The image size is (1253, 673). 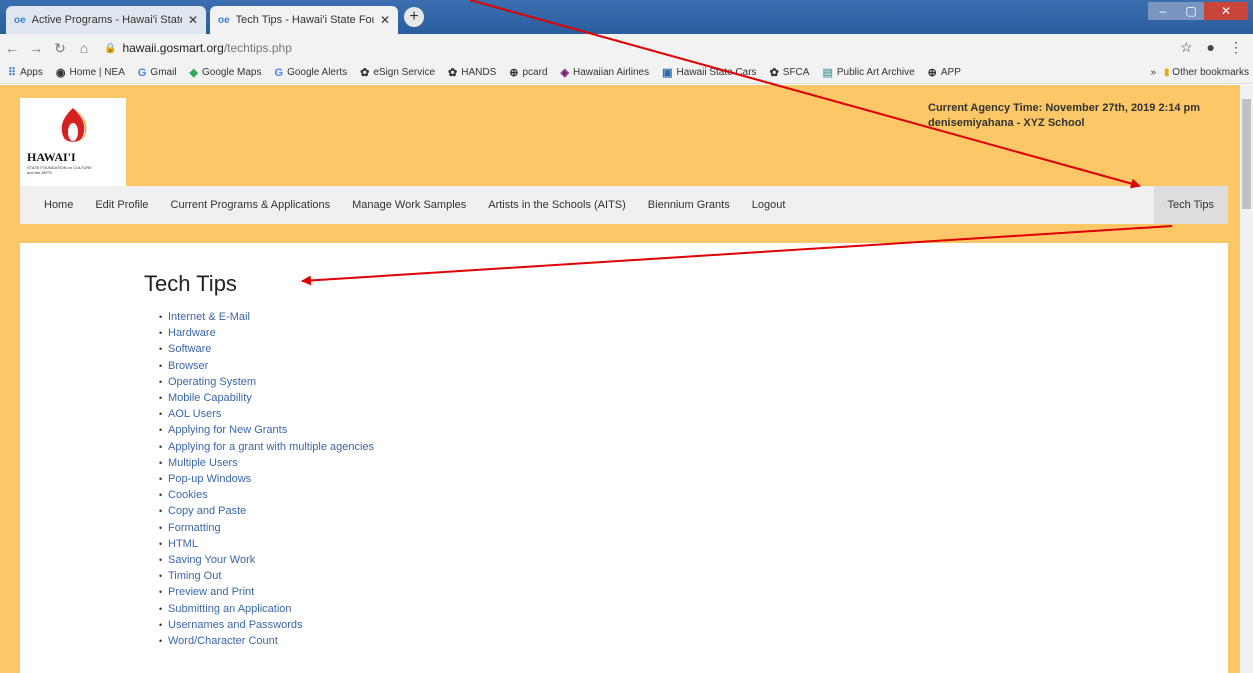 What do you see at coordinates (528, 72) in the screenshot?
I see `bookmark-pcard: ⊕ pcard` at bounding box center [528, 72].